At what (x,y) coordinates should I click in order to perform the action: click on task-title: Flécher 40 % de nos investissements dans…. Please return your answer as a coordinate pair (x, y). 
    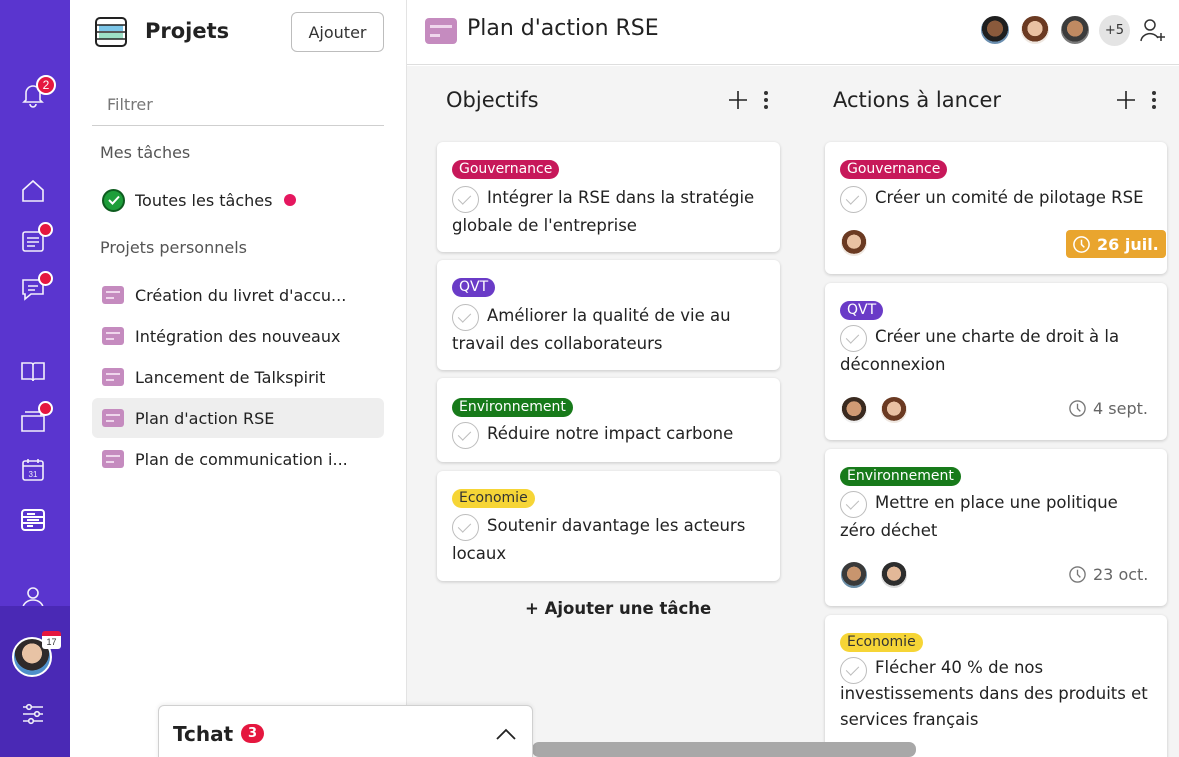
    Looking at the image, I should click on (994, 693).